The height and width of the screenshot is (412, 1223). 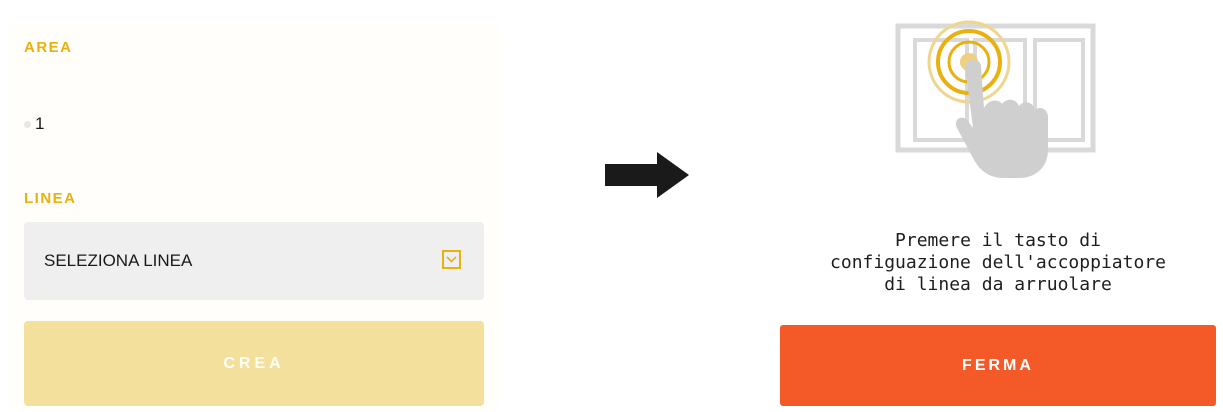 What do you see at coordinates (998, 240) in the screenshot?
I see `instruction-line: Premere il tasto di` at bounding box center [998, 240].